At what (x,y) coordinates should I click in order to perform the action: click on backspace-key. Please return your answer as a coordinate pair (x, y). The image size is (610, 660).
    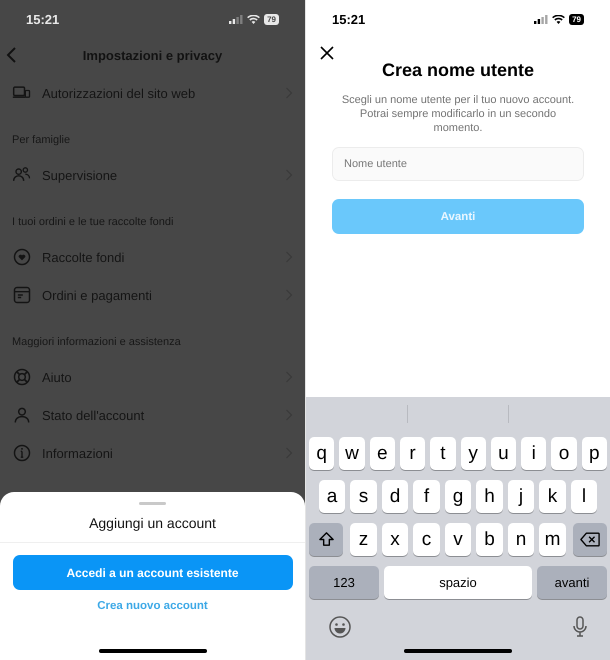
    Looking at the image, I should click on (590, 539).